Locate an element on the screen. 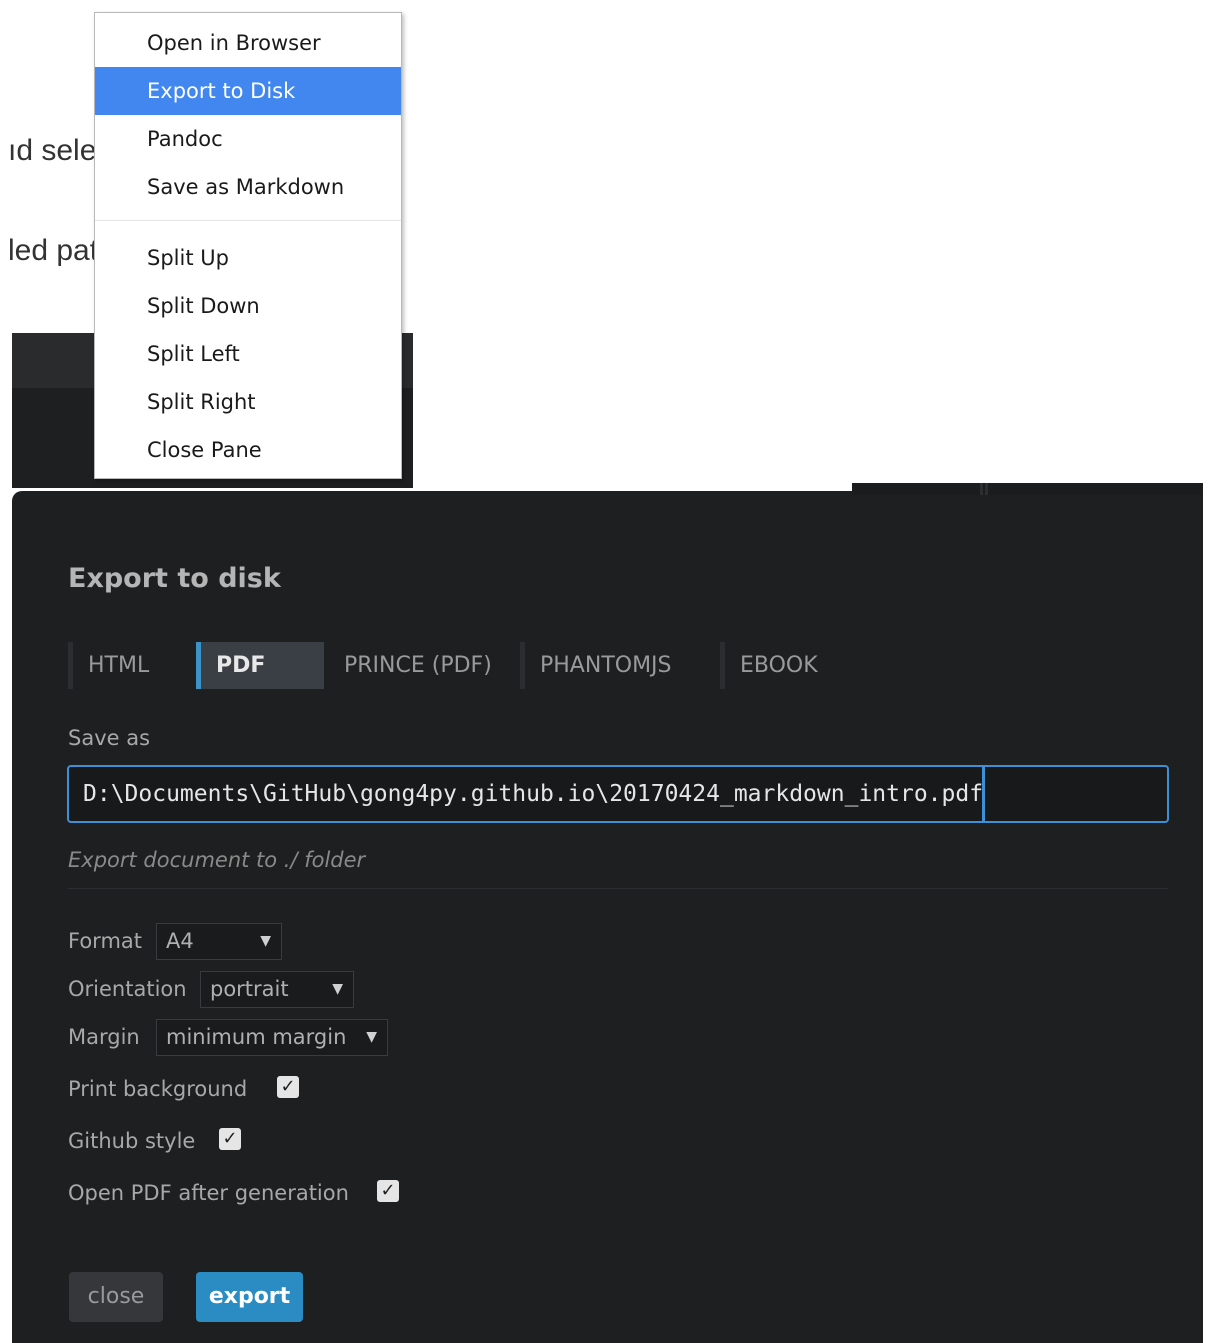 This screenshot has width=1209, height=1343. background-panel-edge is located at coordinates (1027, 489).